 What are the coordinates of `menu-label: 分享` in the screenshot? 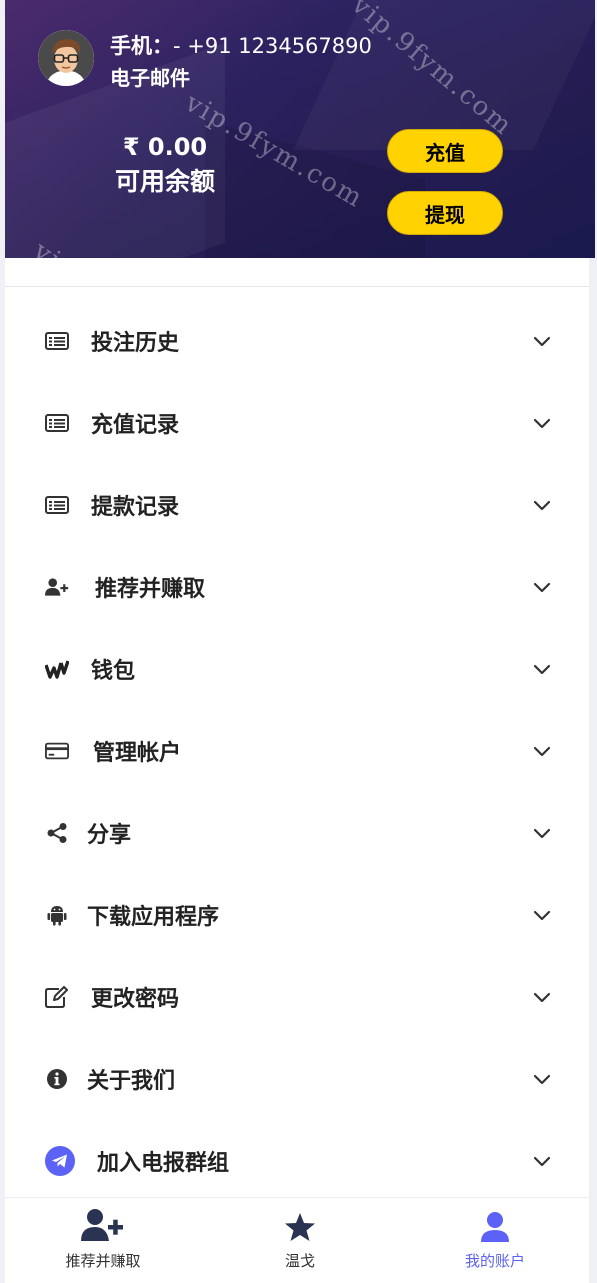 It's located at (109, 835).